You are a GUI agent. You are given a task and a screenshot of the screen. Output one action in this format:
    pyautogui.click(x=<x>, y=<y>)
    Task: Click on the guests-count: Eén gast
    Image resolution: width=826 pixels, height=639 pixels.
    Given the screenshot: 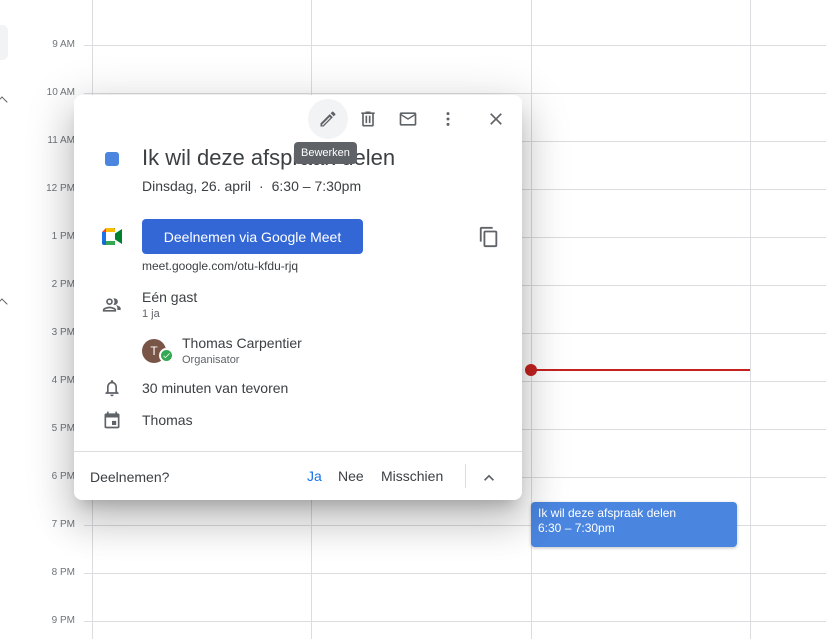 What is the action you would take?
    pyautogui.click(x=170, y=297)
    